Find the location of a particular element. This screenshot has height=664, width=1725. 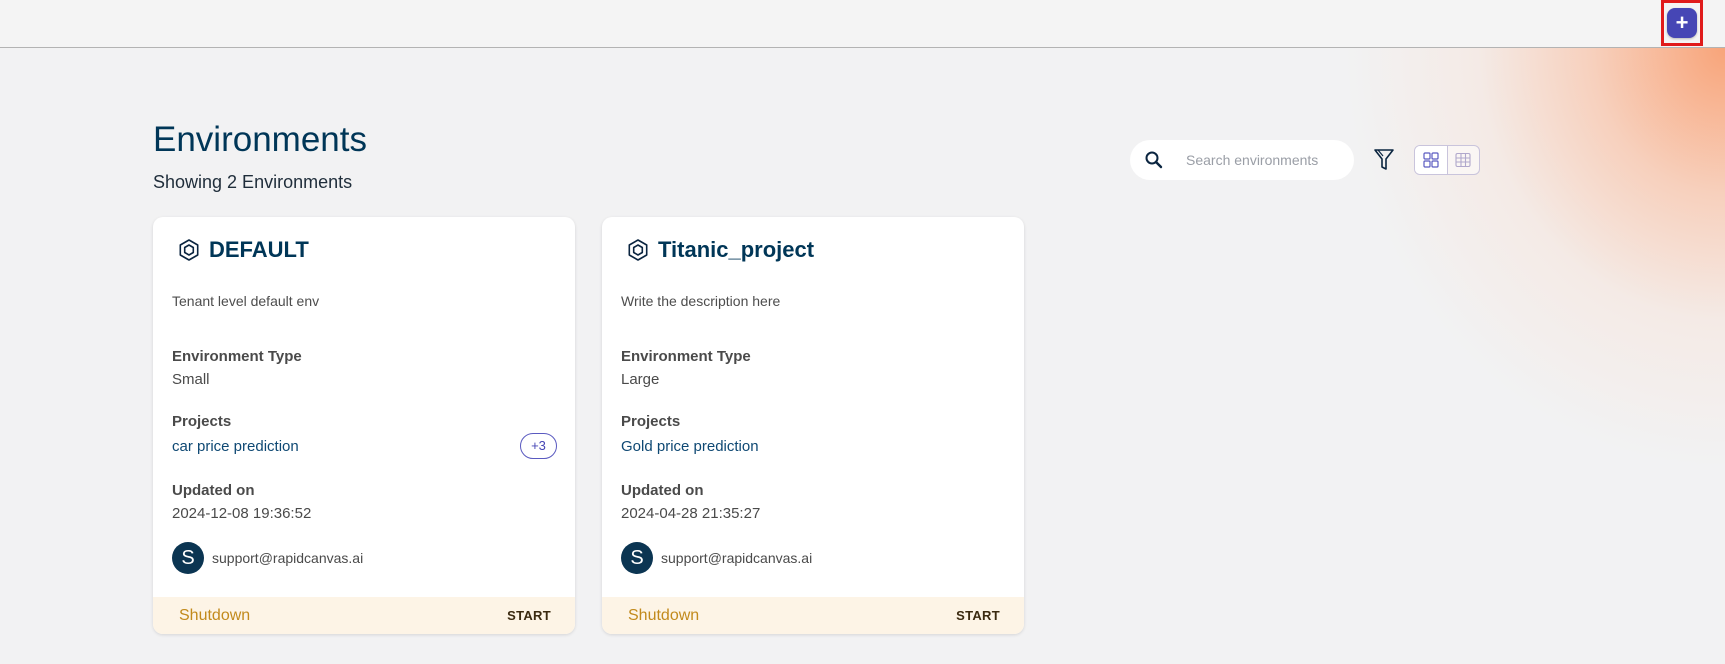

search-box is located at coordinates (1242, 160).